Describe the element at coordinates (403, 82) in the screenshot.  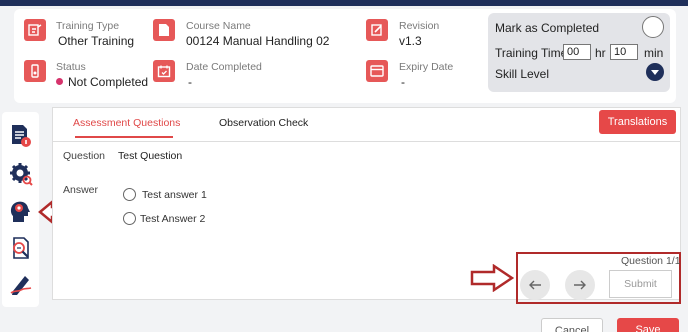
I see `expiry-date-value: -` at that location.